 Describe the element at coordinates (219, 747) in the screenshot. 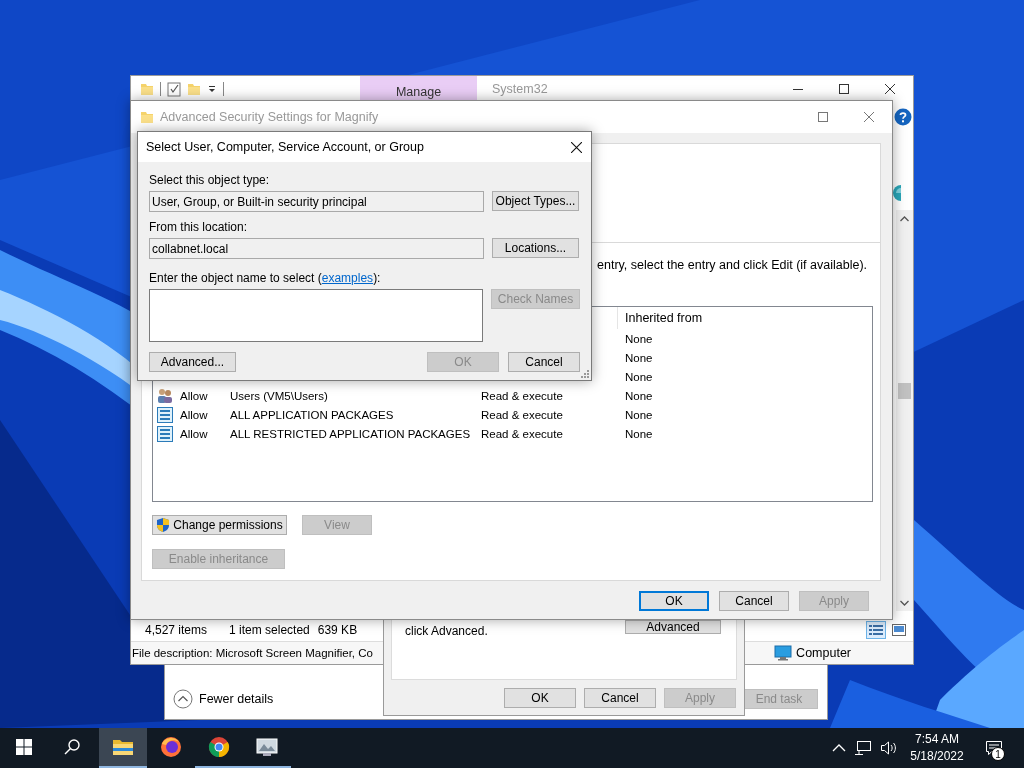

I see `chrome-icon` at that location.